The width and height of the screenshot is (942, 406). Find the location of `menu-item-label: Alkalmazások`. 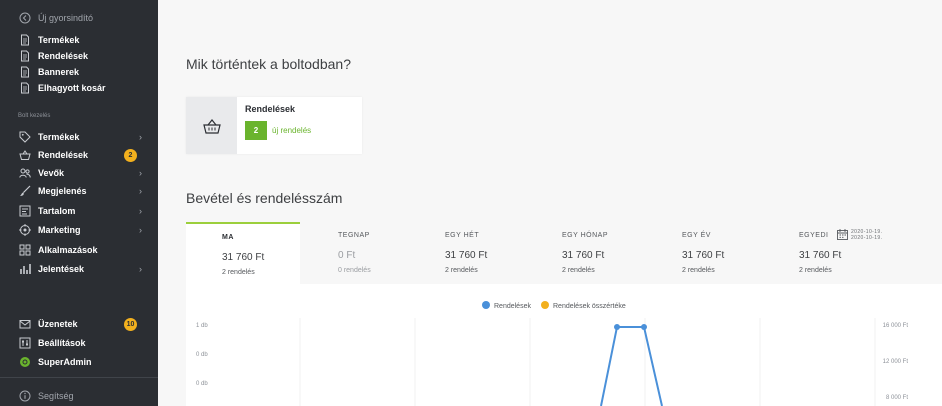

menu-item-label: Alkalmazások is located at coordinates (68, 250).